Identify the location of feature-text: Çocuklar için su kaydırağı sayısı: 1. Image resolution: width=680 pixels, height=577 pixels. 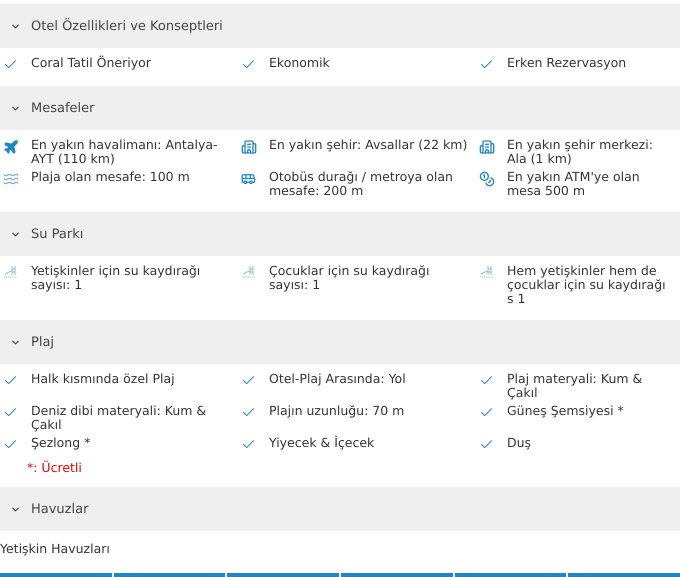
(349, 278).